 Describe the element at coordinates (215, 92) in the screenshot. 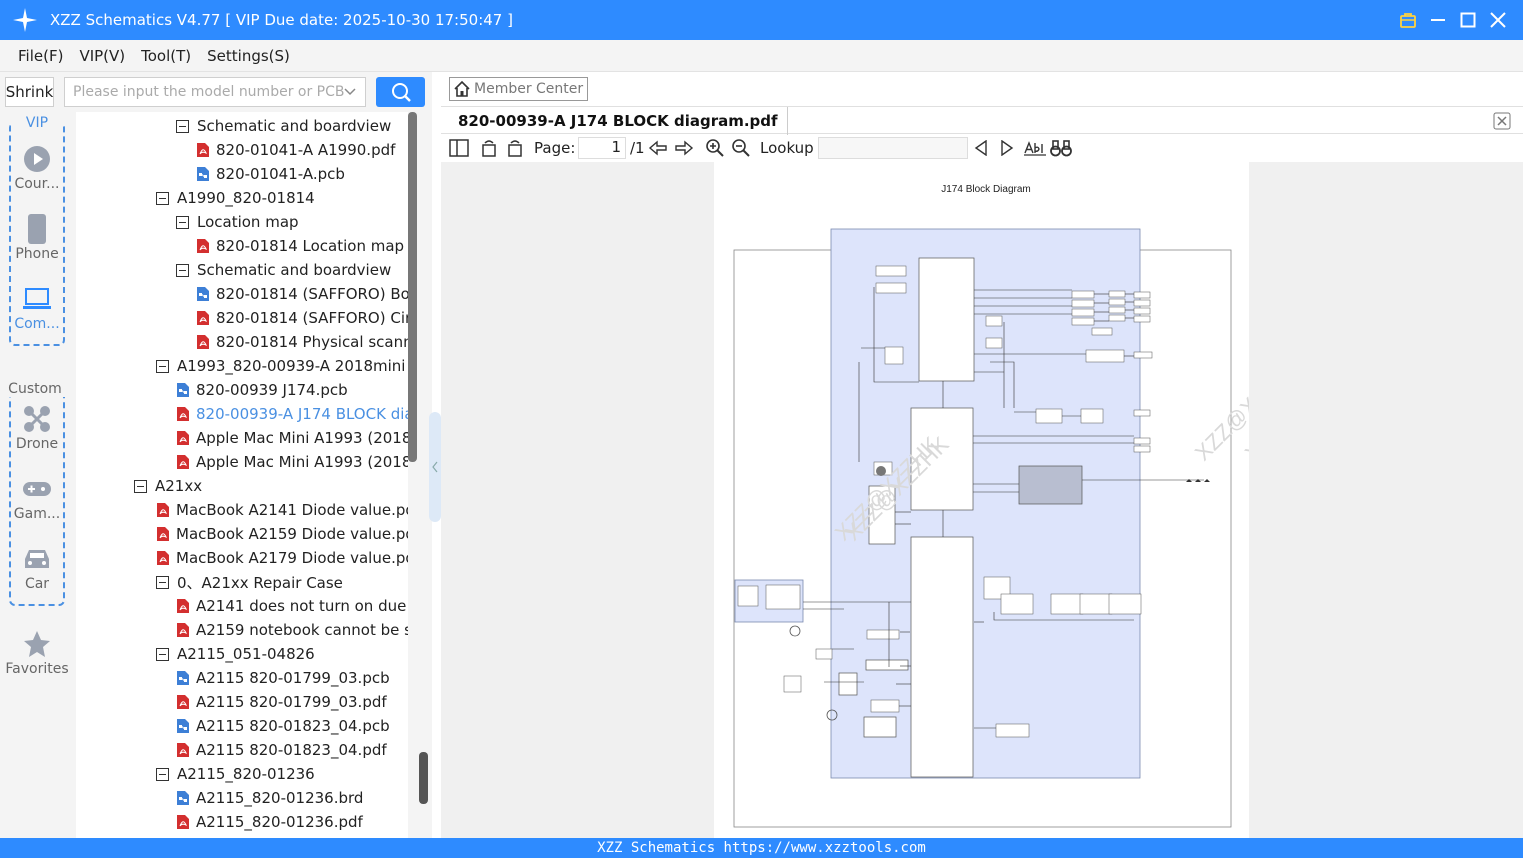

I see `model-search-input: Please input the model number or PCB` at that location.